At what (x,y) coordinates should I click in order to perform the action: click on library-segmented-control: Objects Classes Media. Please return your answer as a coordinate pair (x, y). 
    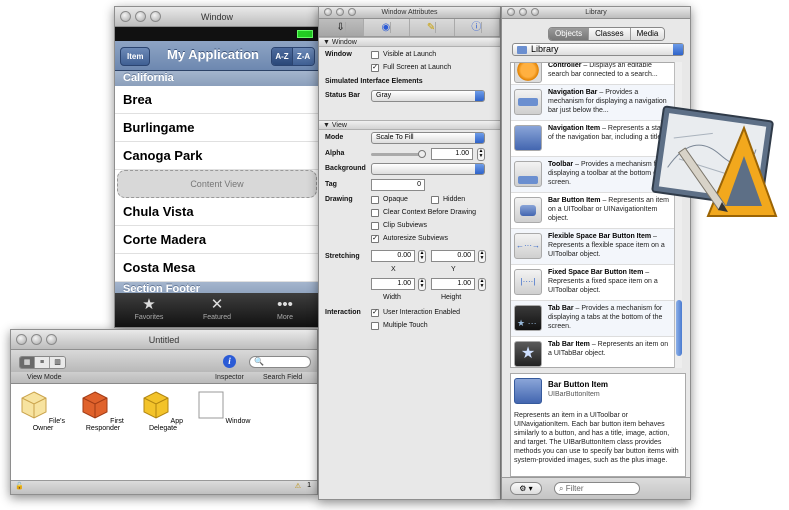
    Looking at the image, I should click on (607, 34).